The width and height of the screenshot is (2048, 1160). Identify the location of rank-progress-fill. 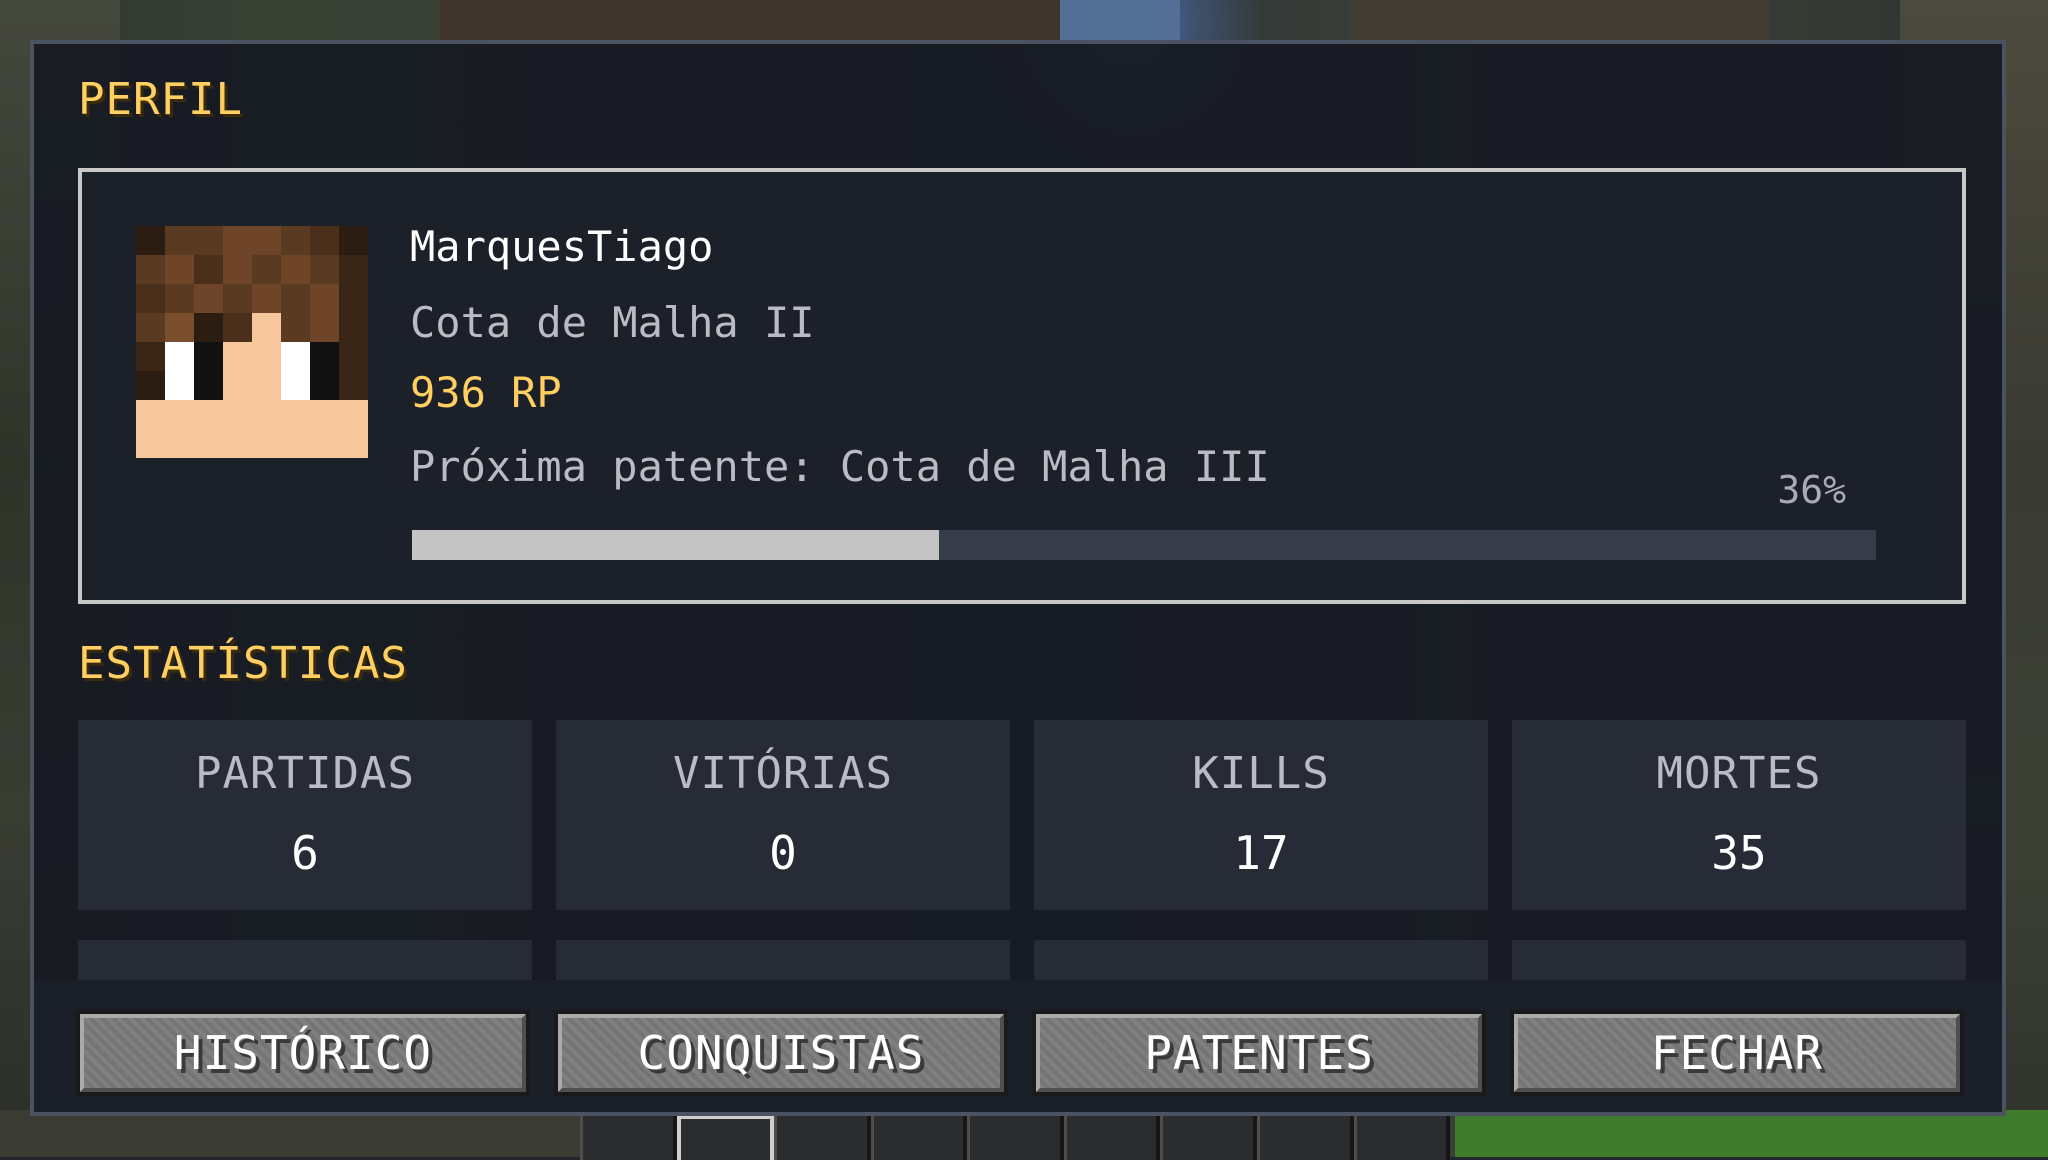
(676, 545).